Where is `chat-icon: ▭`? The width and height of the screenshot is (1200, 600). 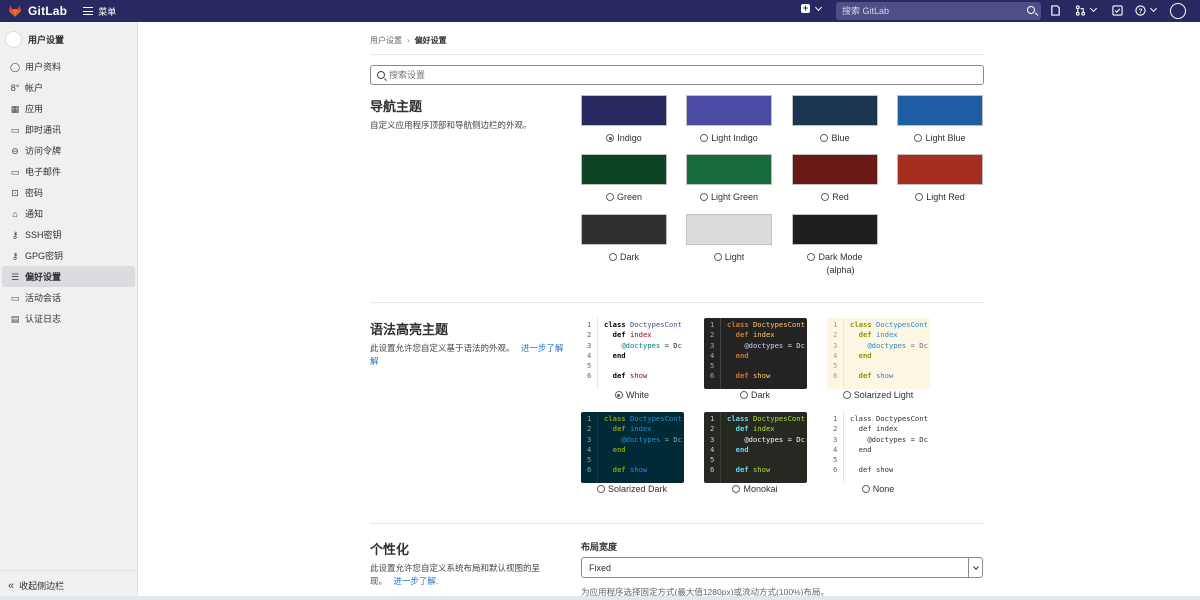
chat-icon: ▭ is located at coordinates (15, 129).